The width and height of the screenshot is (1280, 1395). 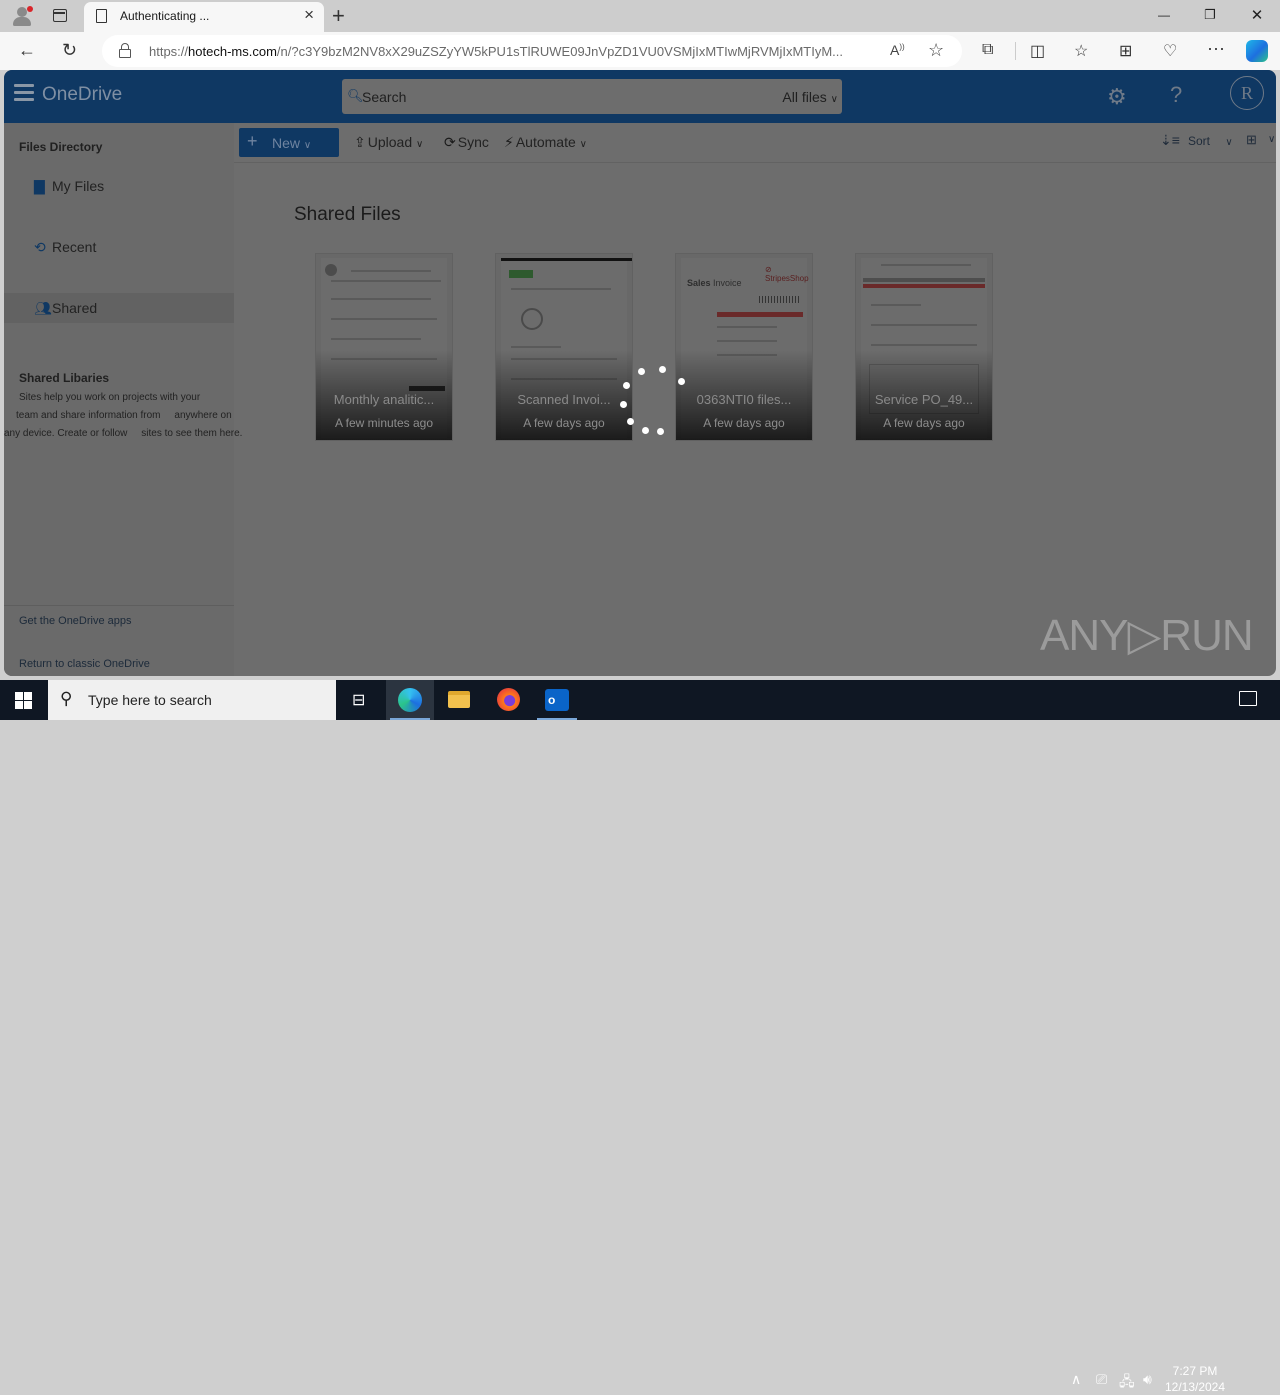 I want to click on meet-now-icon: ⎚, so click(x=1101, y=1379).